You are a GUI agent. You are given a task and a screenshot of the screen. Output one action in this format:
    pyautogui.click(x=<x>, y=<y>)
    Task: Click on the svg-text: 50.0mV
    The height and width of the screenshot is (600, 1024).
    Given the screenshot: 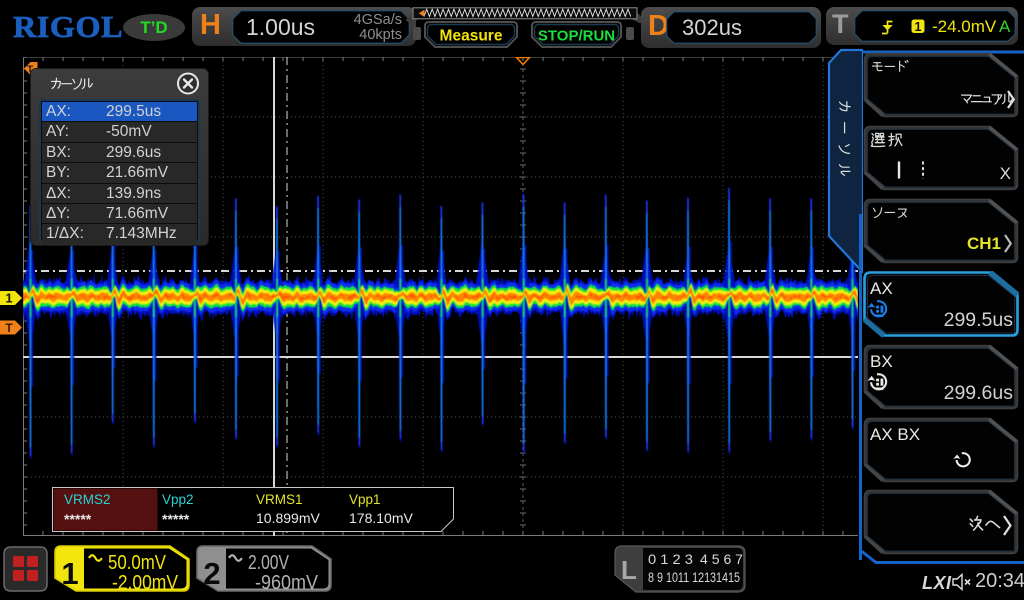 What is the action you would take?
    pyautogui.click(x=137, y=563)
    